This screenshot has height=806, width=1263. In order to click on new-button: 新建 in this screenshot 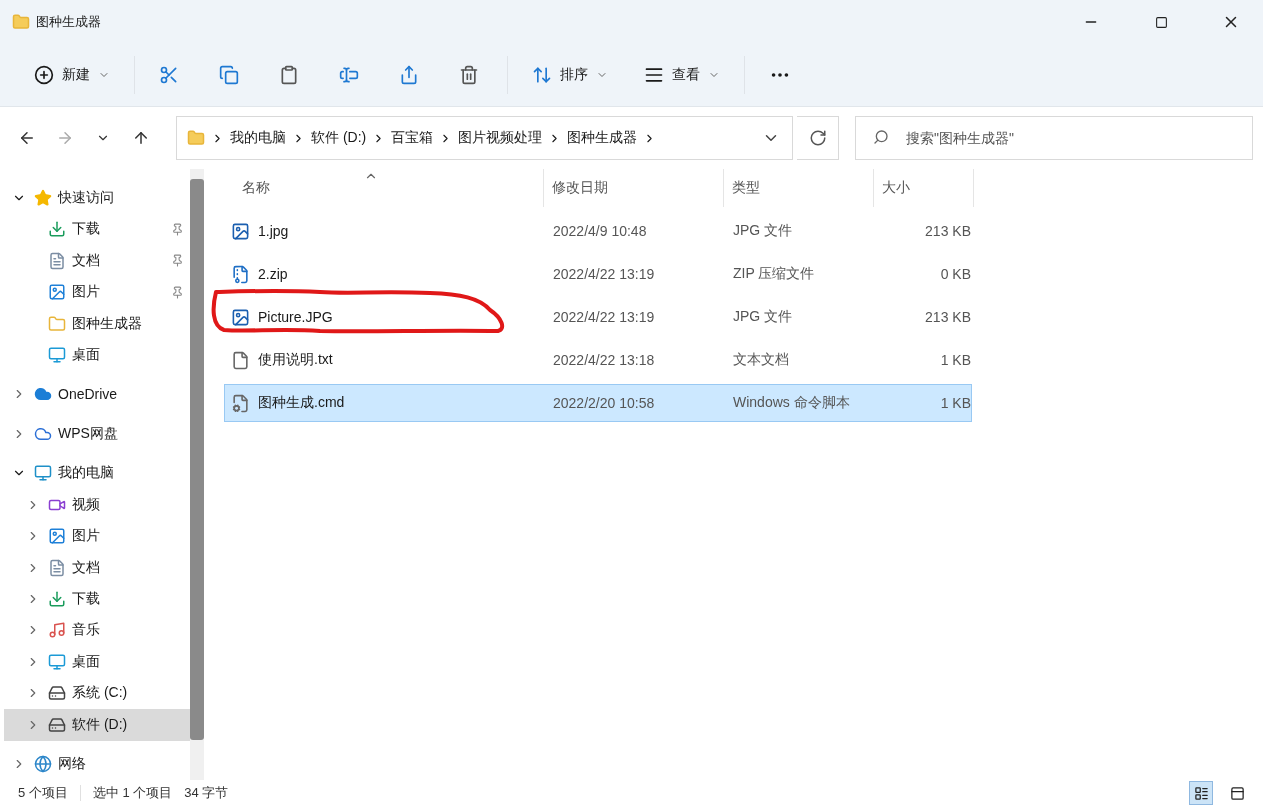, I will do `click(72, 75)`.